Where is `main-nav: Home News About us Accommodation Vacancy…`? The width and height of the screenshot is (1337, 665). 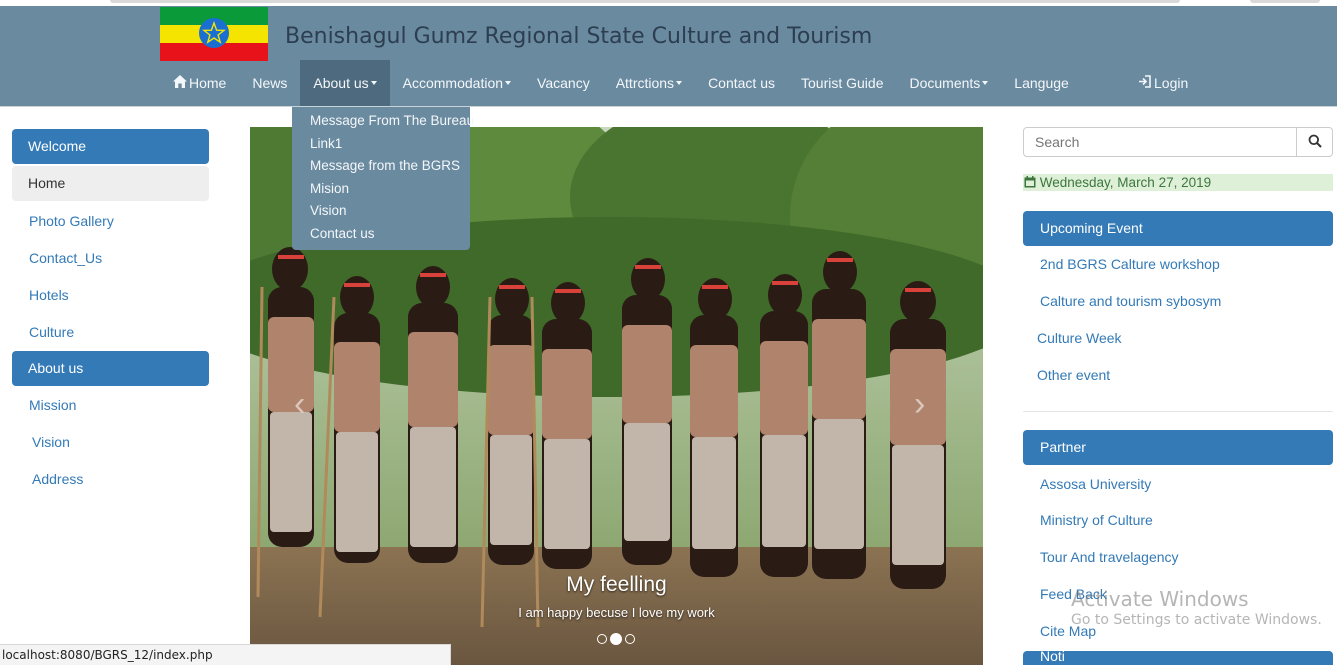 main-nav: Home News About us Accommodation Vacancy… is located at coordinates (621, 83).